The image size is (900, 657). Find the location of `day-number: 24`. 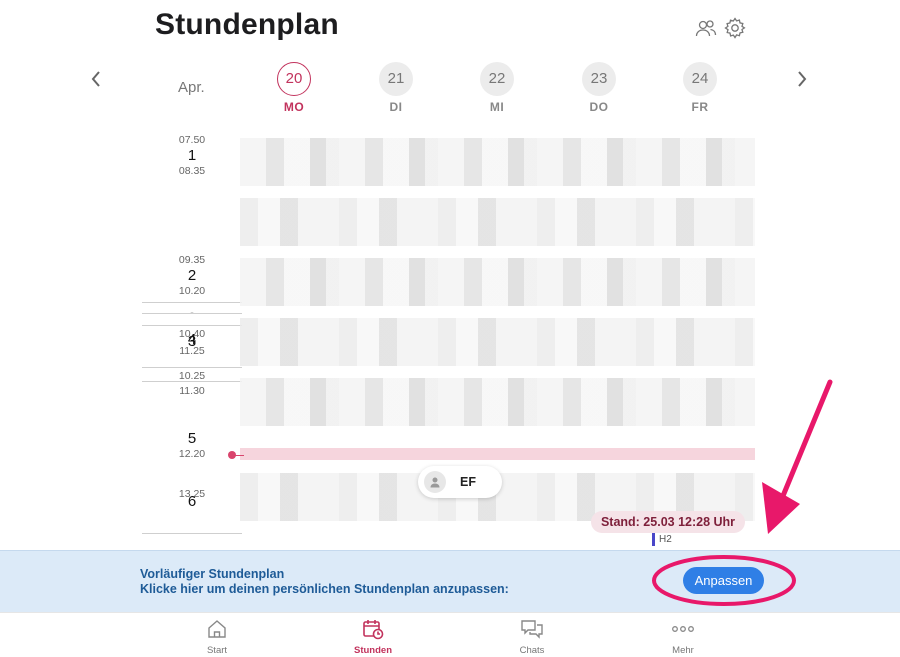

day-number: 24 is located at coordinates (700, 79).